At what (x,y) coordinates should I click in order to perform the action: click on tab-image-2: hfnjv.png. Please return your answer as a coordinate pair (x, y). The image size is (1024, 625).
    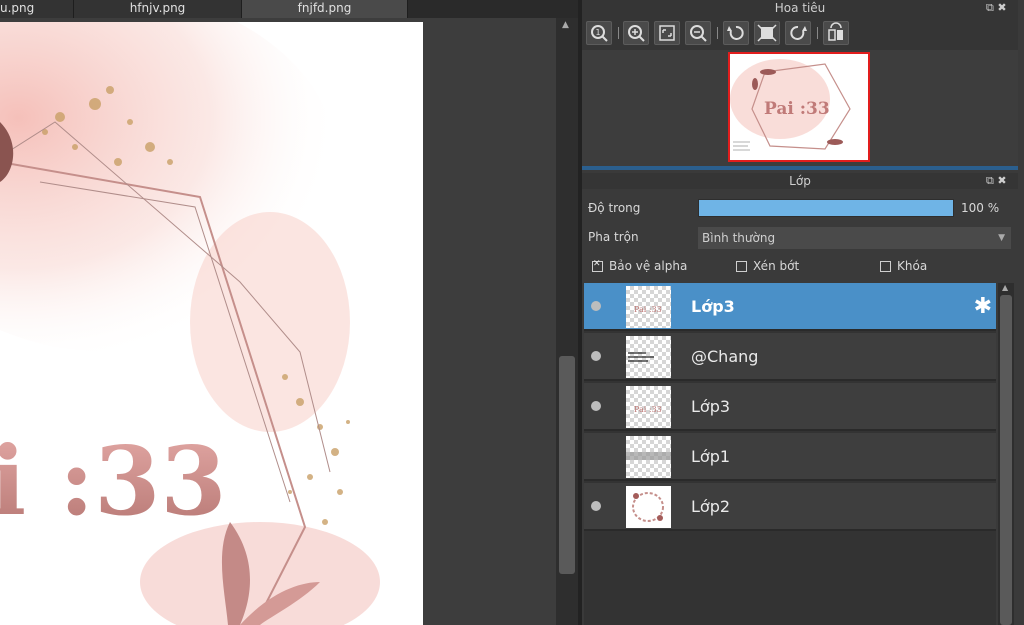
    Looking at the image, I should click on (158, 9).